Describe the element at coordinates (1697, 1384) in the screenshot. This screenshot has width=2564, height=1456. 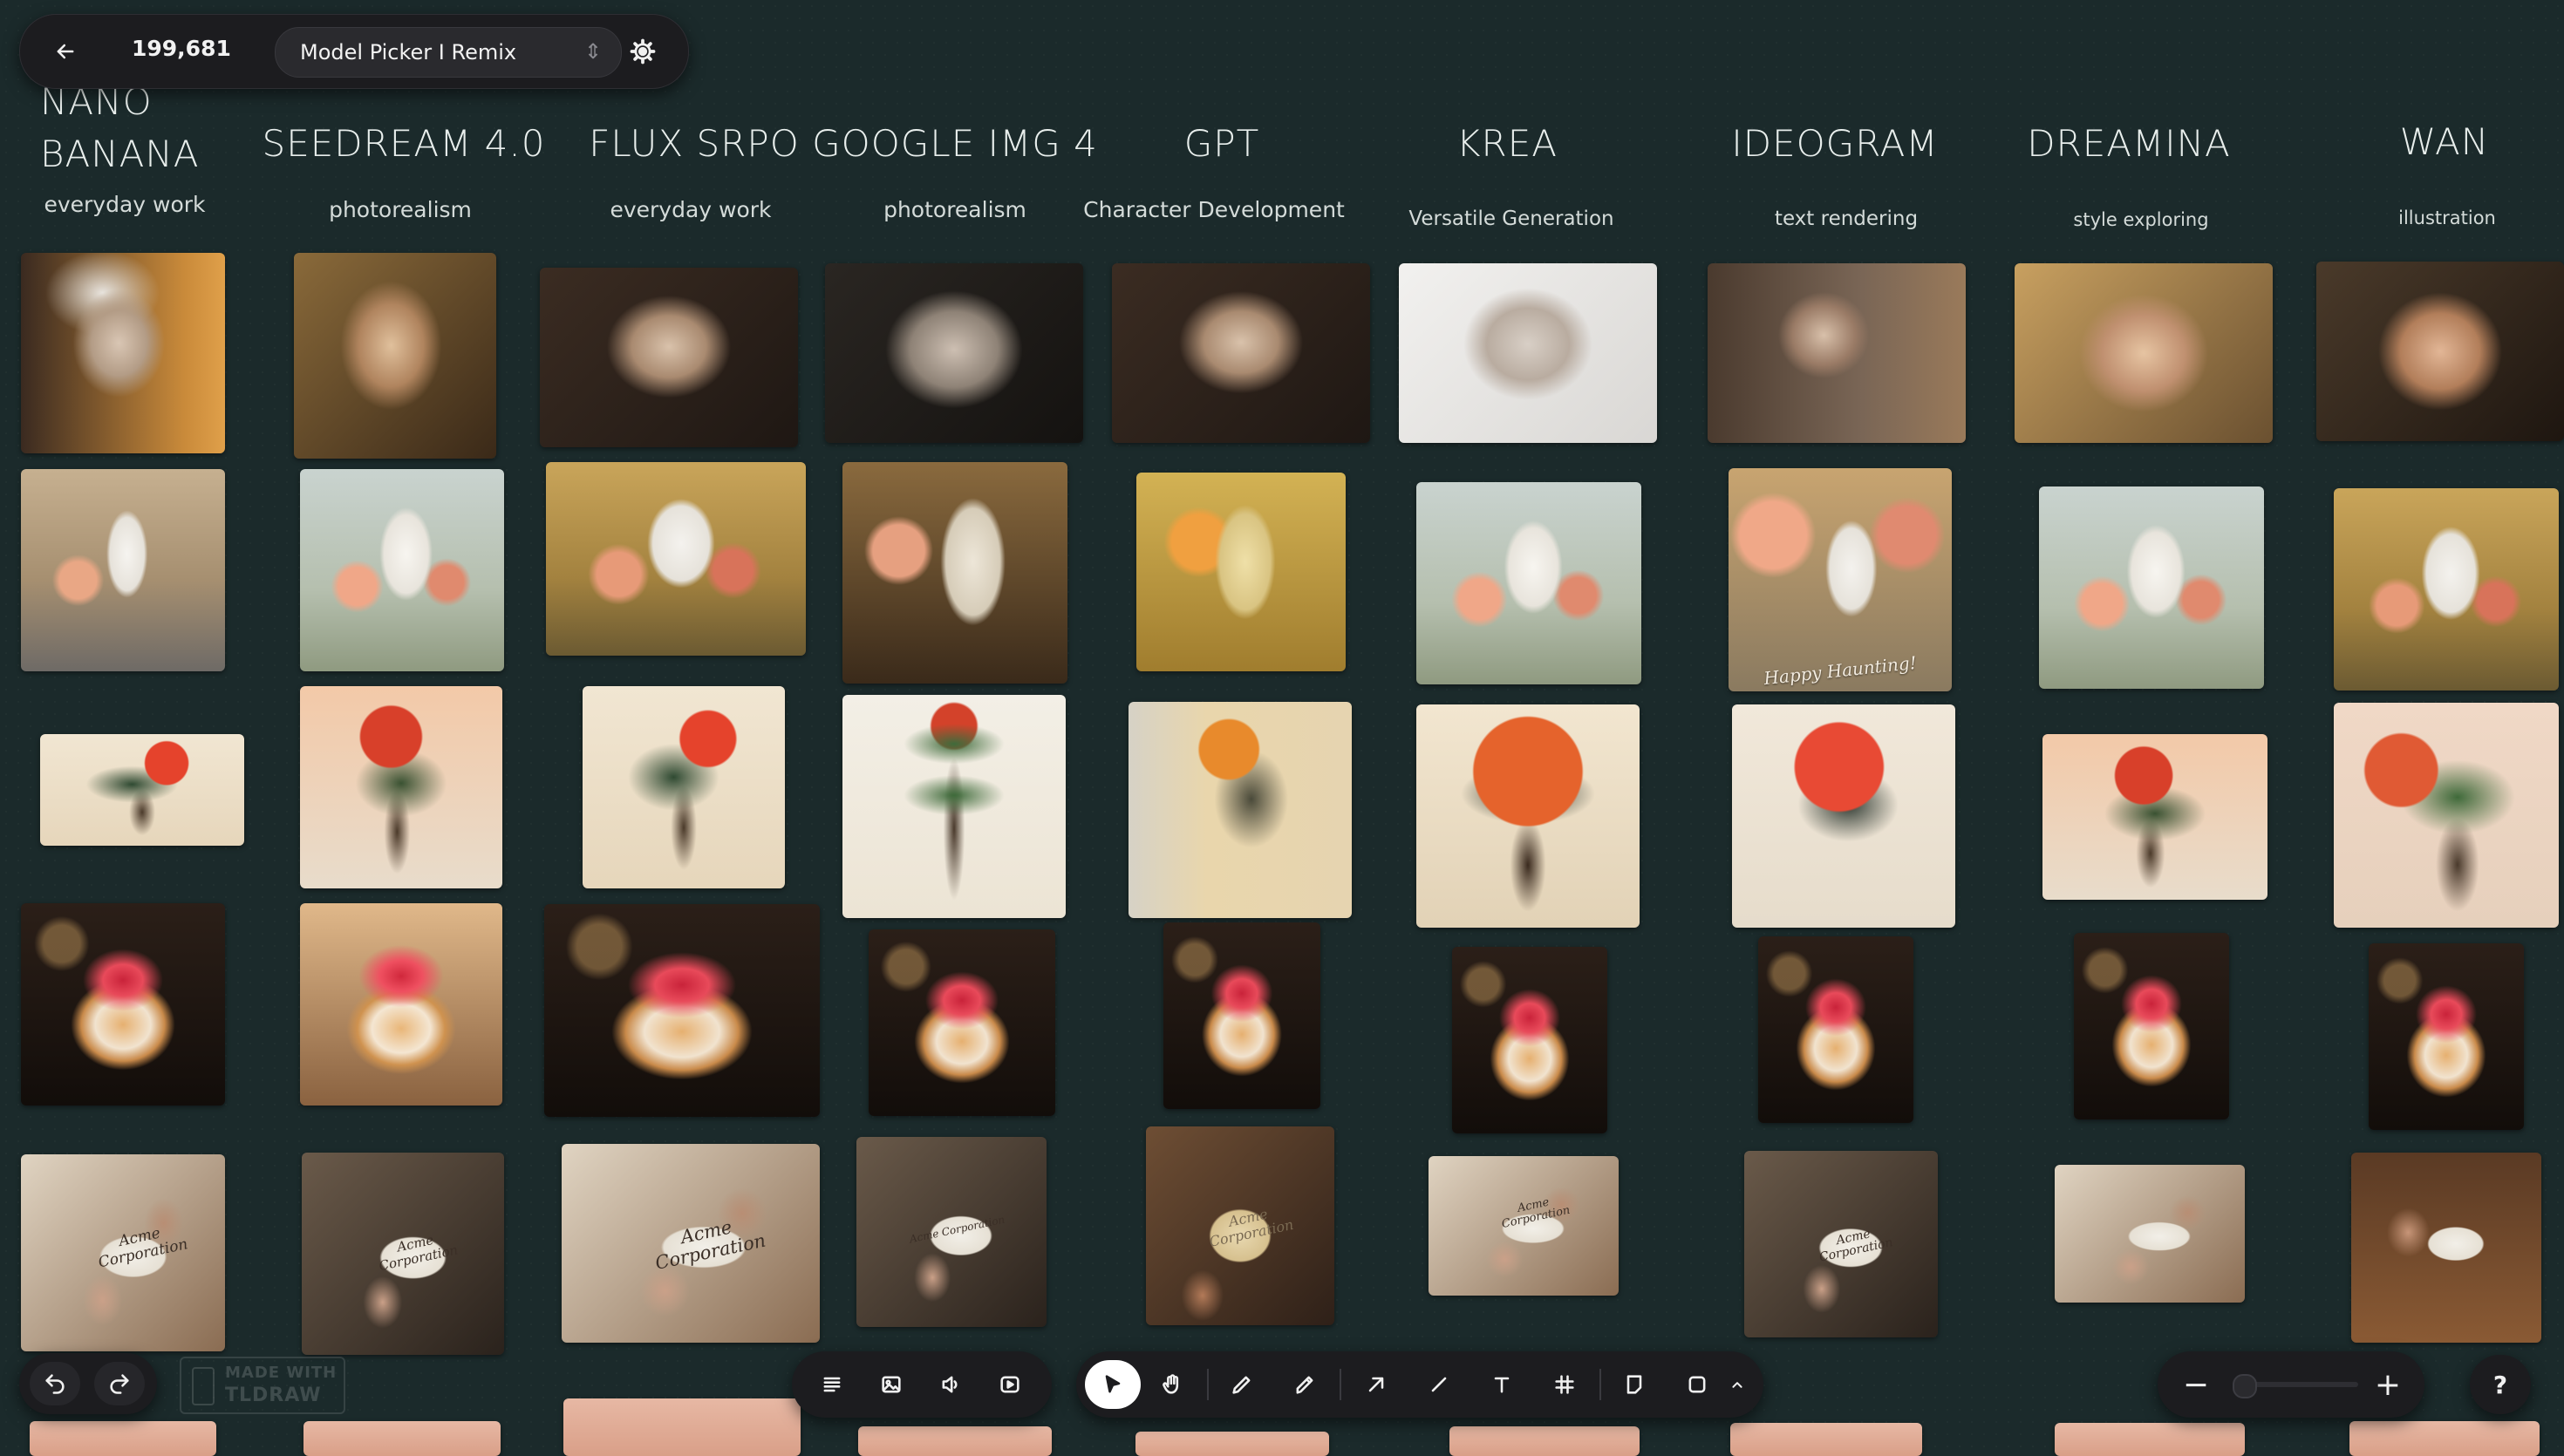
I see `rectangle-tool` at that location.